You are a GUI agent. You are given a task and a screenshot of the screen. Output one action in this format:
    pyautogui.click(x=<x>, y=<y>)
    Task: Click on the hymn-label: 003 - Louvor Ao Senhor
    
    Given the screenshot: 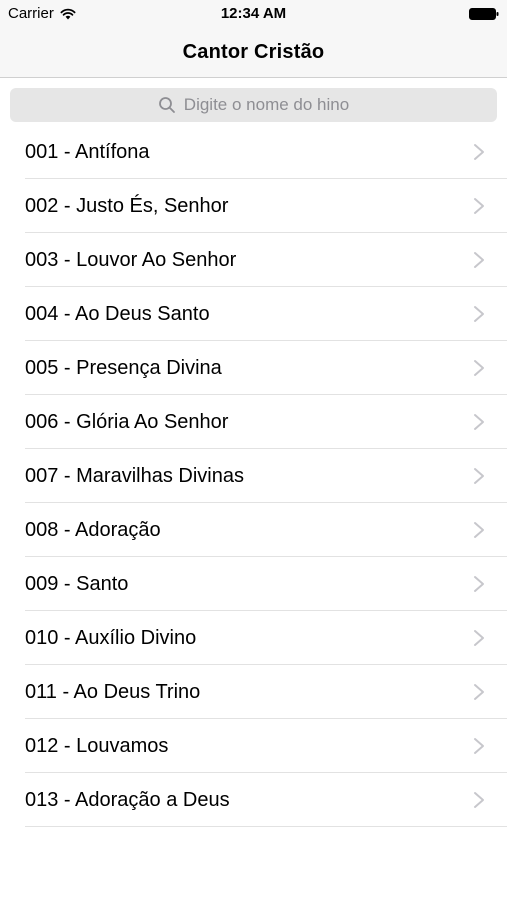 What is the action you would take?
    pyautogui.click(x=131, y=259)
    